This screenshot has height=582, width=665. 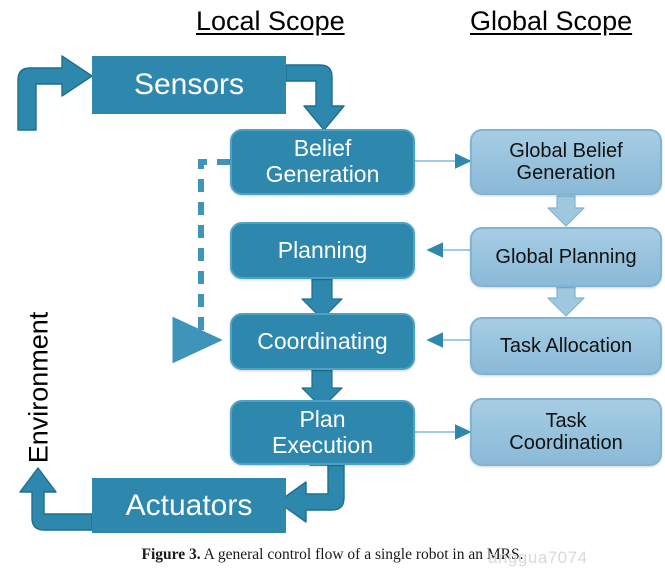 I want to click on node-coordinating: Coordinating, so click(x=322, y=341).